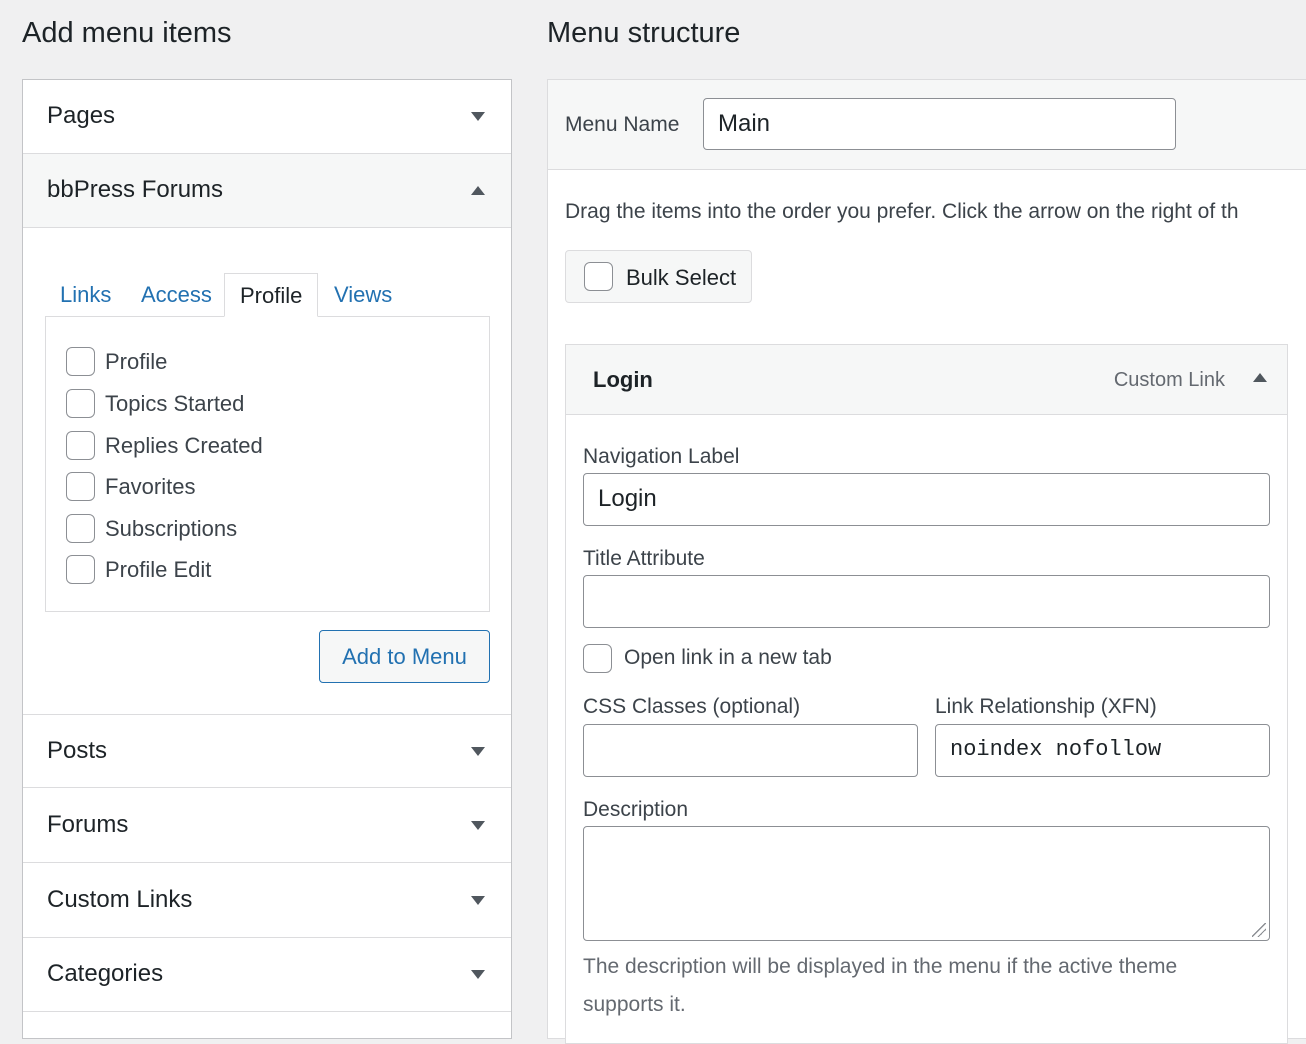  Describe the element at coordinates (644, 33) in the screenshot. I see `menu-structure-title: Menu structure` at that location.